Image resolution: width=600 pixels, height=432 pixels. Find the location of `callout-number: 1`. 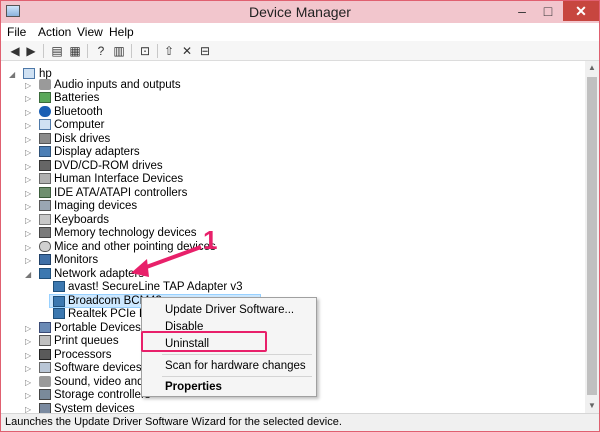

callout-number: 1 is located at coordinates (210, 240).